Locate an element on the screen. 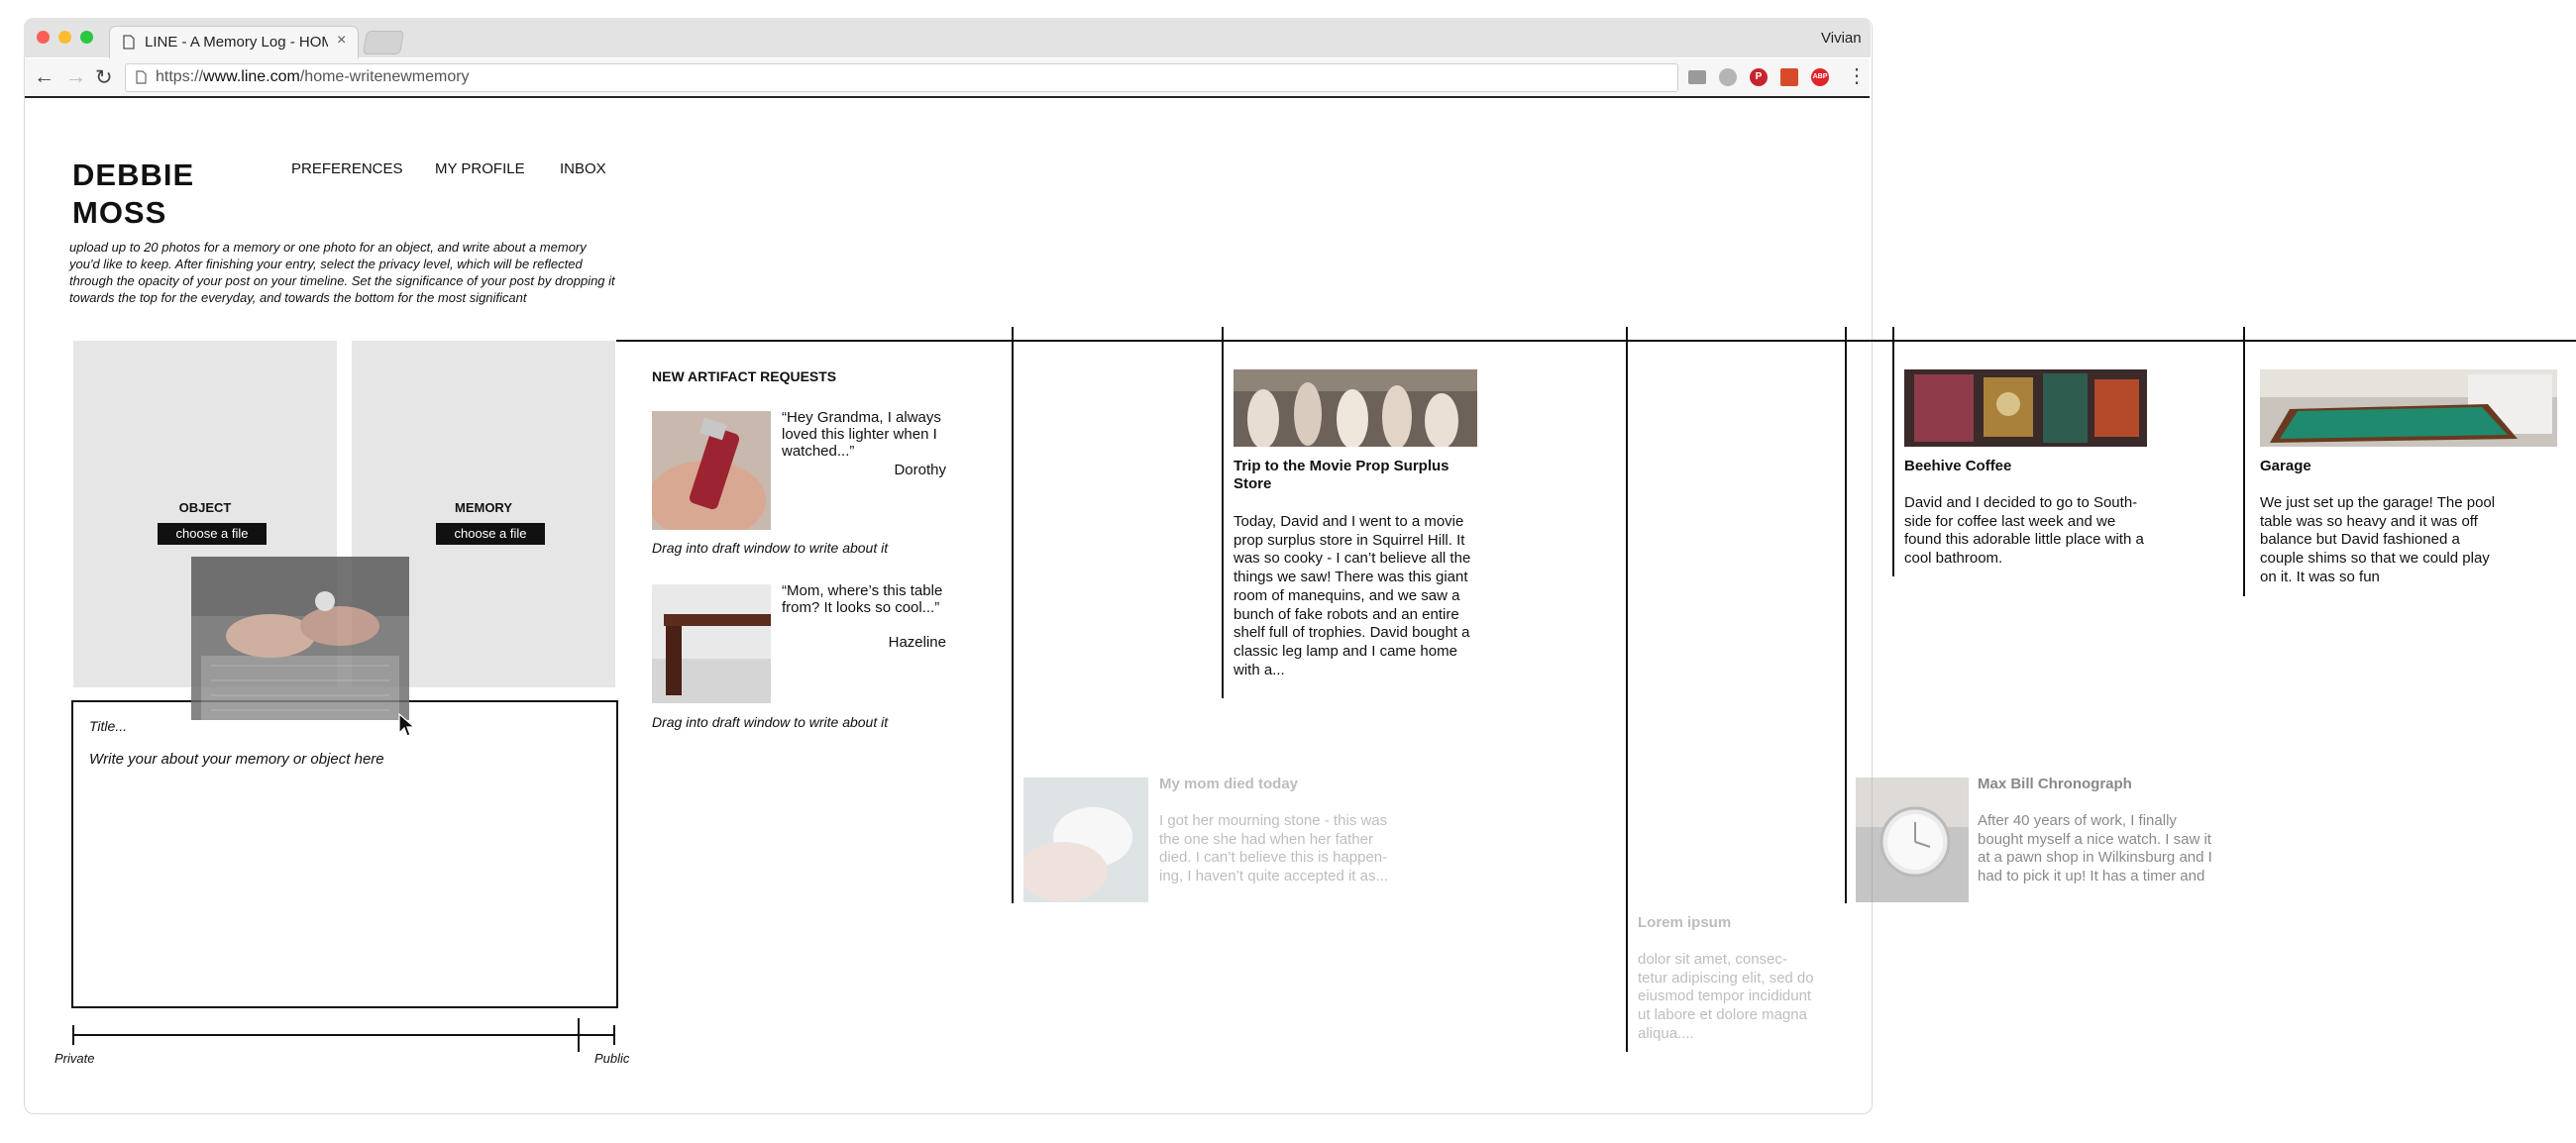  close-window-button is located at coordinates (44, 37).